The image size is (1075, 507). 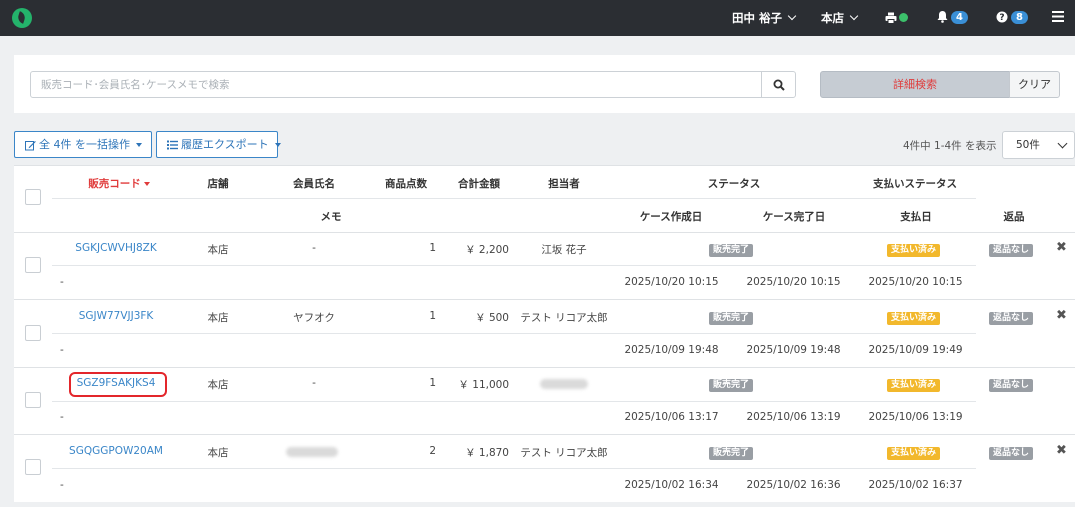 What do you see at coordinates (492, 318) in the screenshot?
I see `total-cell: ￥ 500` at bounding box center [492, 318].